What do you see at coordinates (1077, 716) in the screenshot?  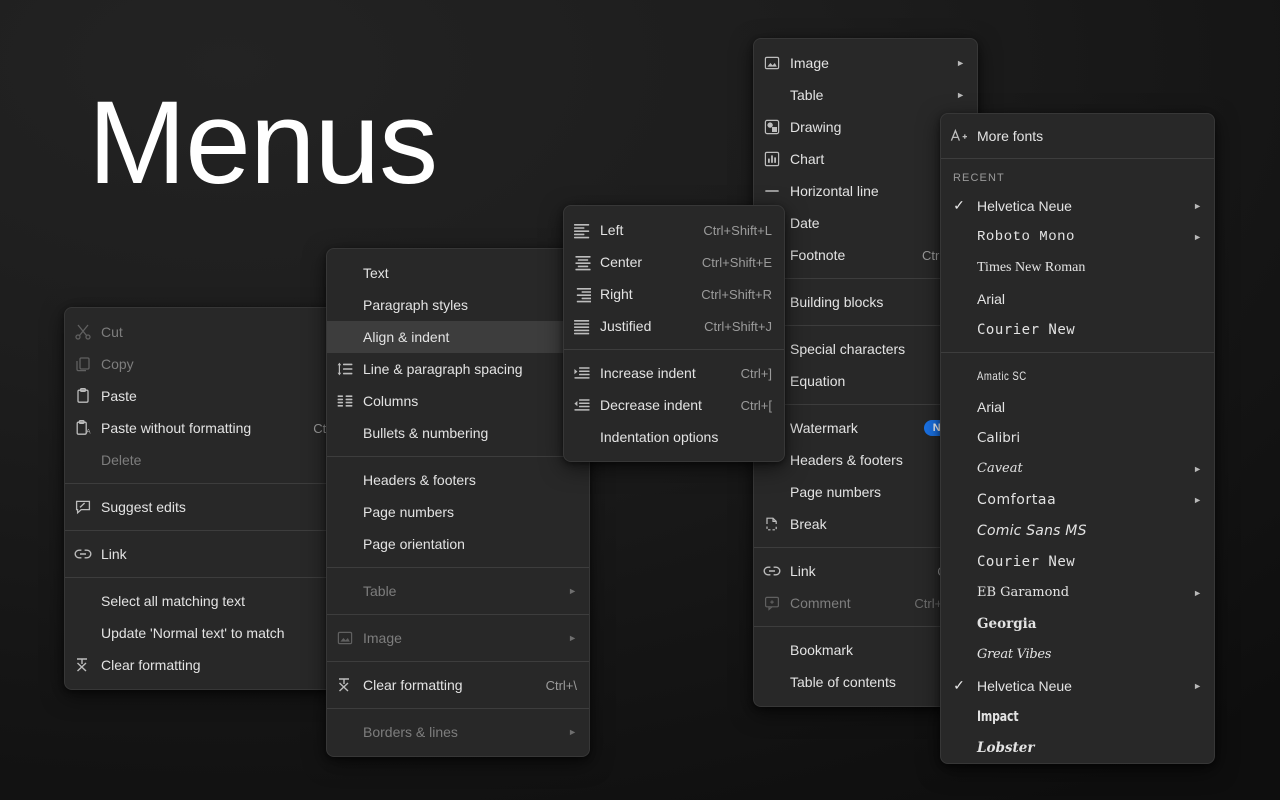 I see `menu-item-impact: Impact` at bounding box center [1077, 716].